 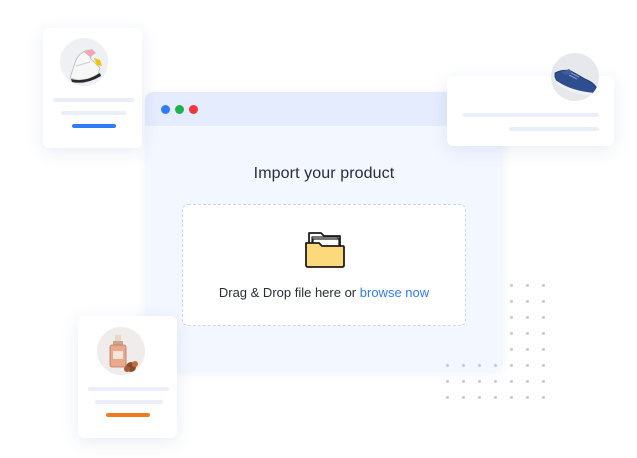 What do you see at coordinates (287, 292) in the screenshot?
I see `dropzone-instruction: Drag & Drop file here or` at bounding box center [287, 292].